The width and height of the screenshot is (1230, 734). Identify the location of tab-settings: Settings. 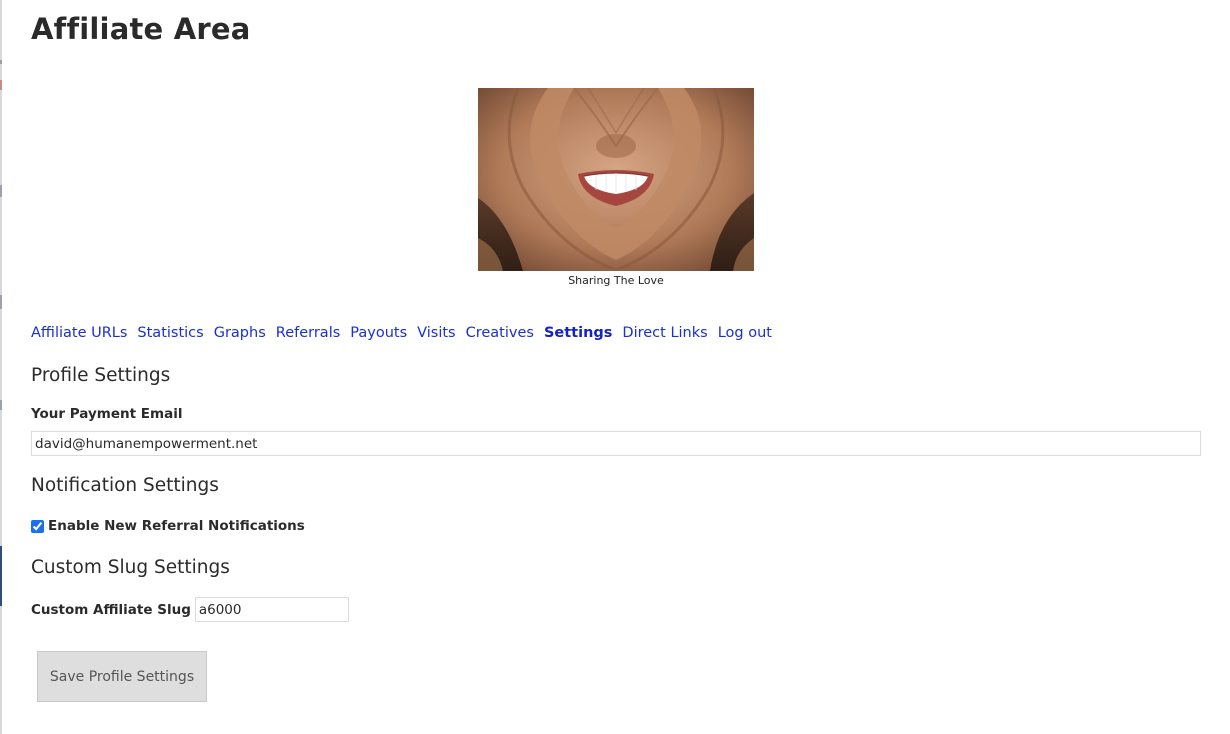
(578, 333).